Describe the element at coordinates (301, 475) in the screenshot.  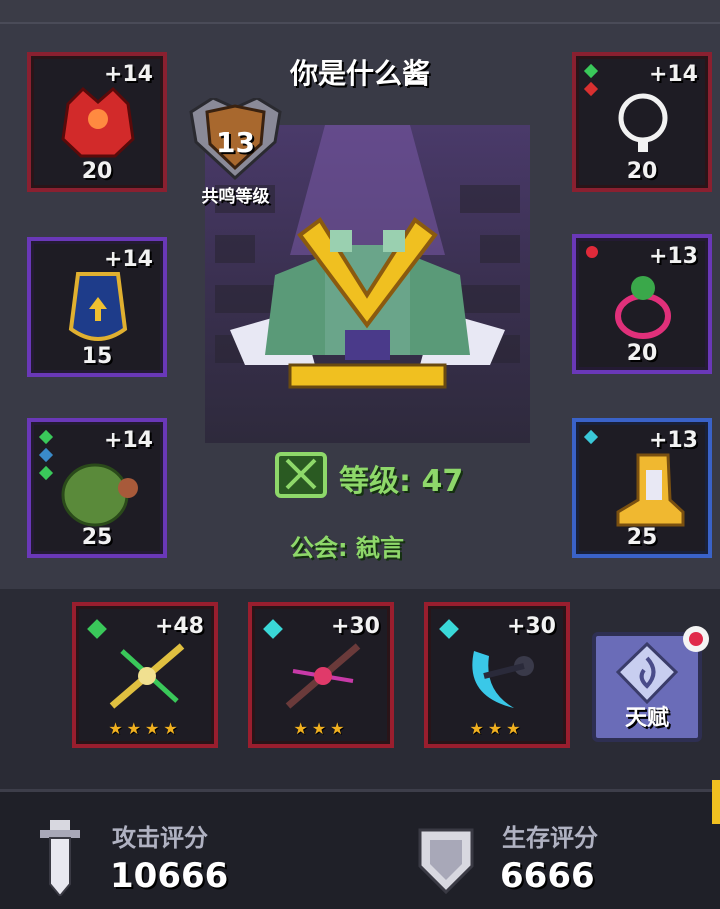
I see `green-sword-emblem-icon` at that location.